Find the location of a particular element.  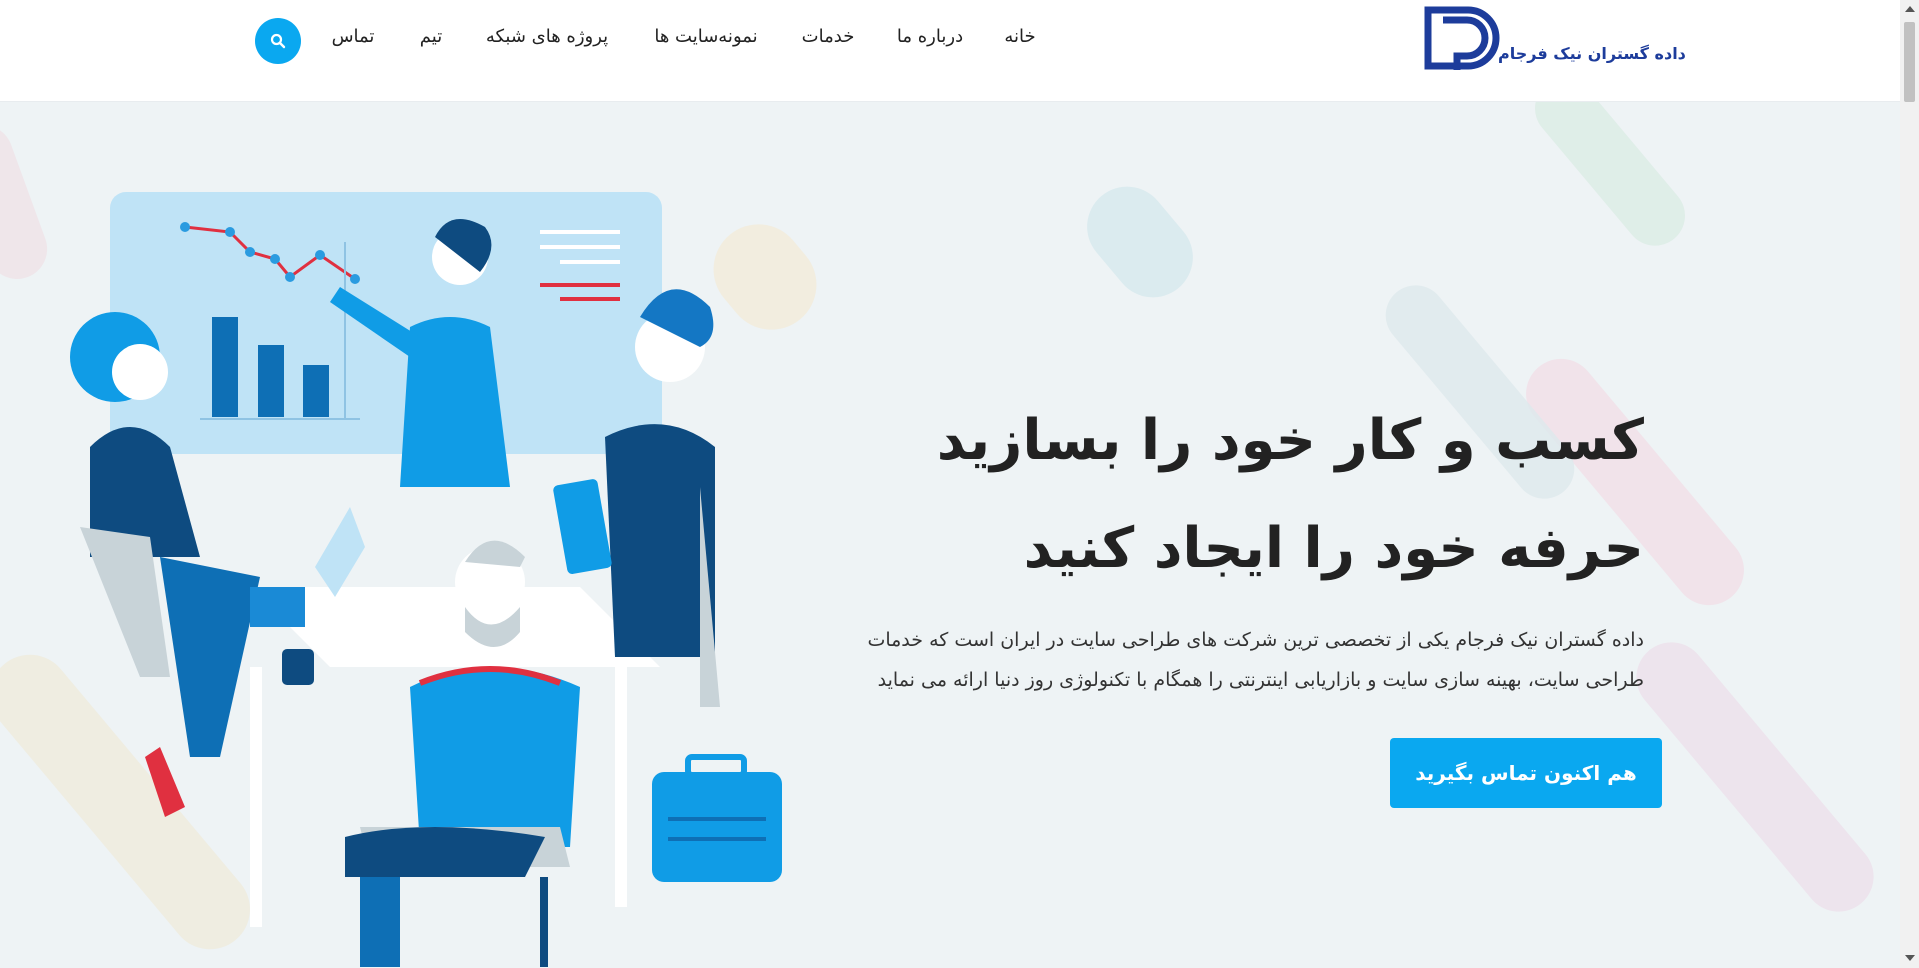

scroll-down-arrow-icon is located at coordinates (1910, 958).